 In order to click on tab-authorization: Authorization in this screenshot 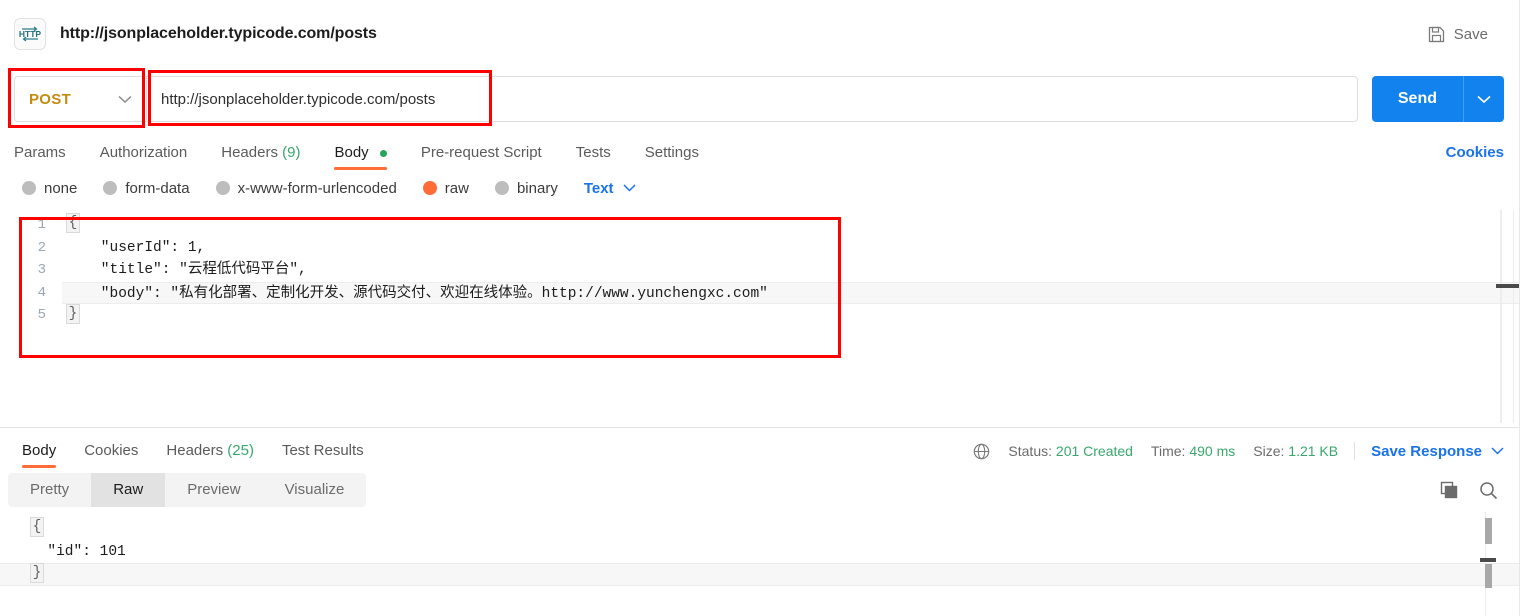, I will do `click(144, 157)`.